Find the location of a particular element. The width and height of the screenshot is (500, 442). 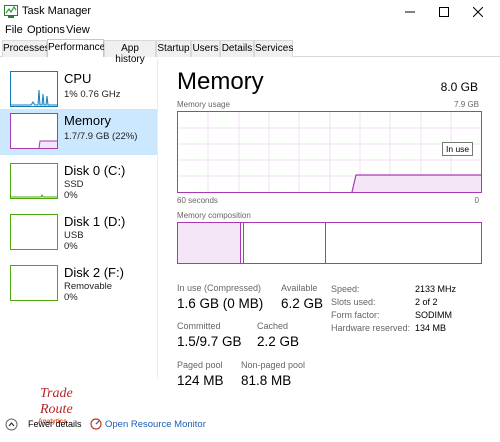

form-factor-value: SODIMM is located at coordinates (433, 315).